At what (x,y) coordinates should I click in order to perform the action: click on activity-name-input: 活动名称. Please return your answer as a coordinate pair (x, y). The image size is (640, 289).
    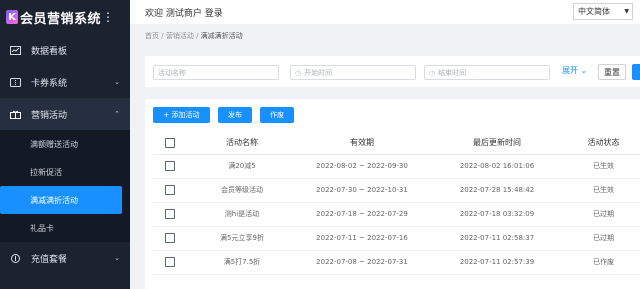
    Looking at the image, I should click on (216, 72).